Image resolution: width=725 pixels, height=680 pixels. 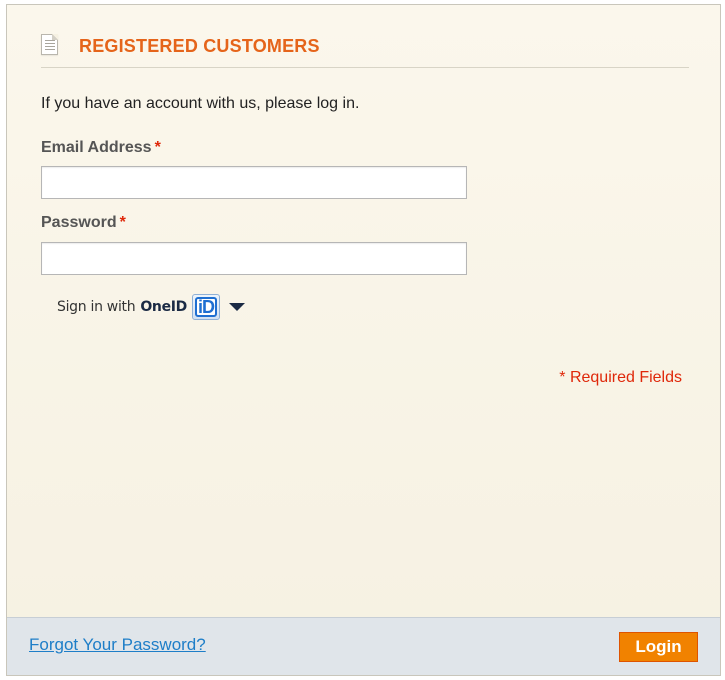 I want to click on email-label: Email Address *, so click(x=101, y=148).